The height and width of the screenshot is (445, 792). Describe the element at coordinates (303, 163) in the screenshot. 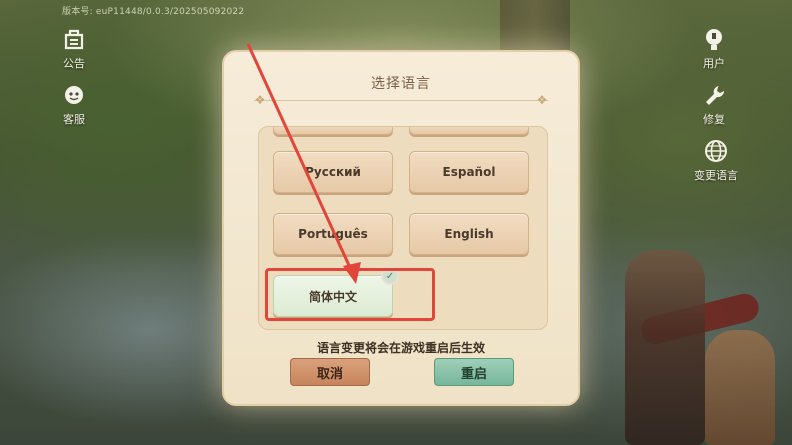

I see `annotation-arrow` at that location.